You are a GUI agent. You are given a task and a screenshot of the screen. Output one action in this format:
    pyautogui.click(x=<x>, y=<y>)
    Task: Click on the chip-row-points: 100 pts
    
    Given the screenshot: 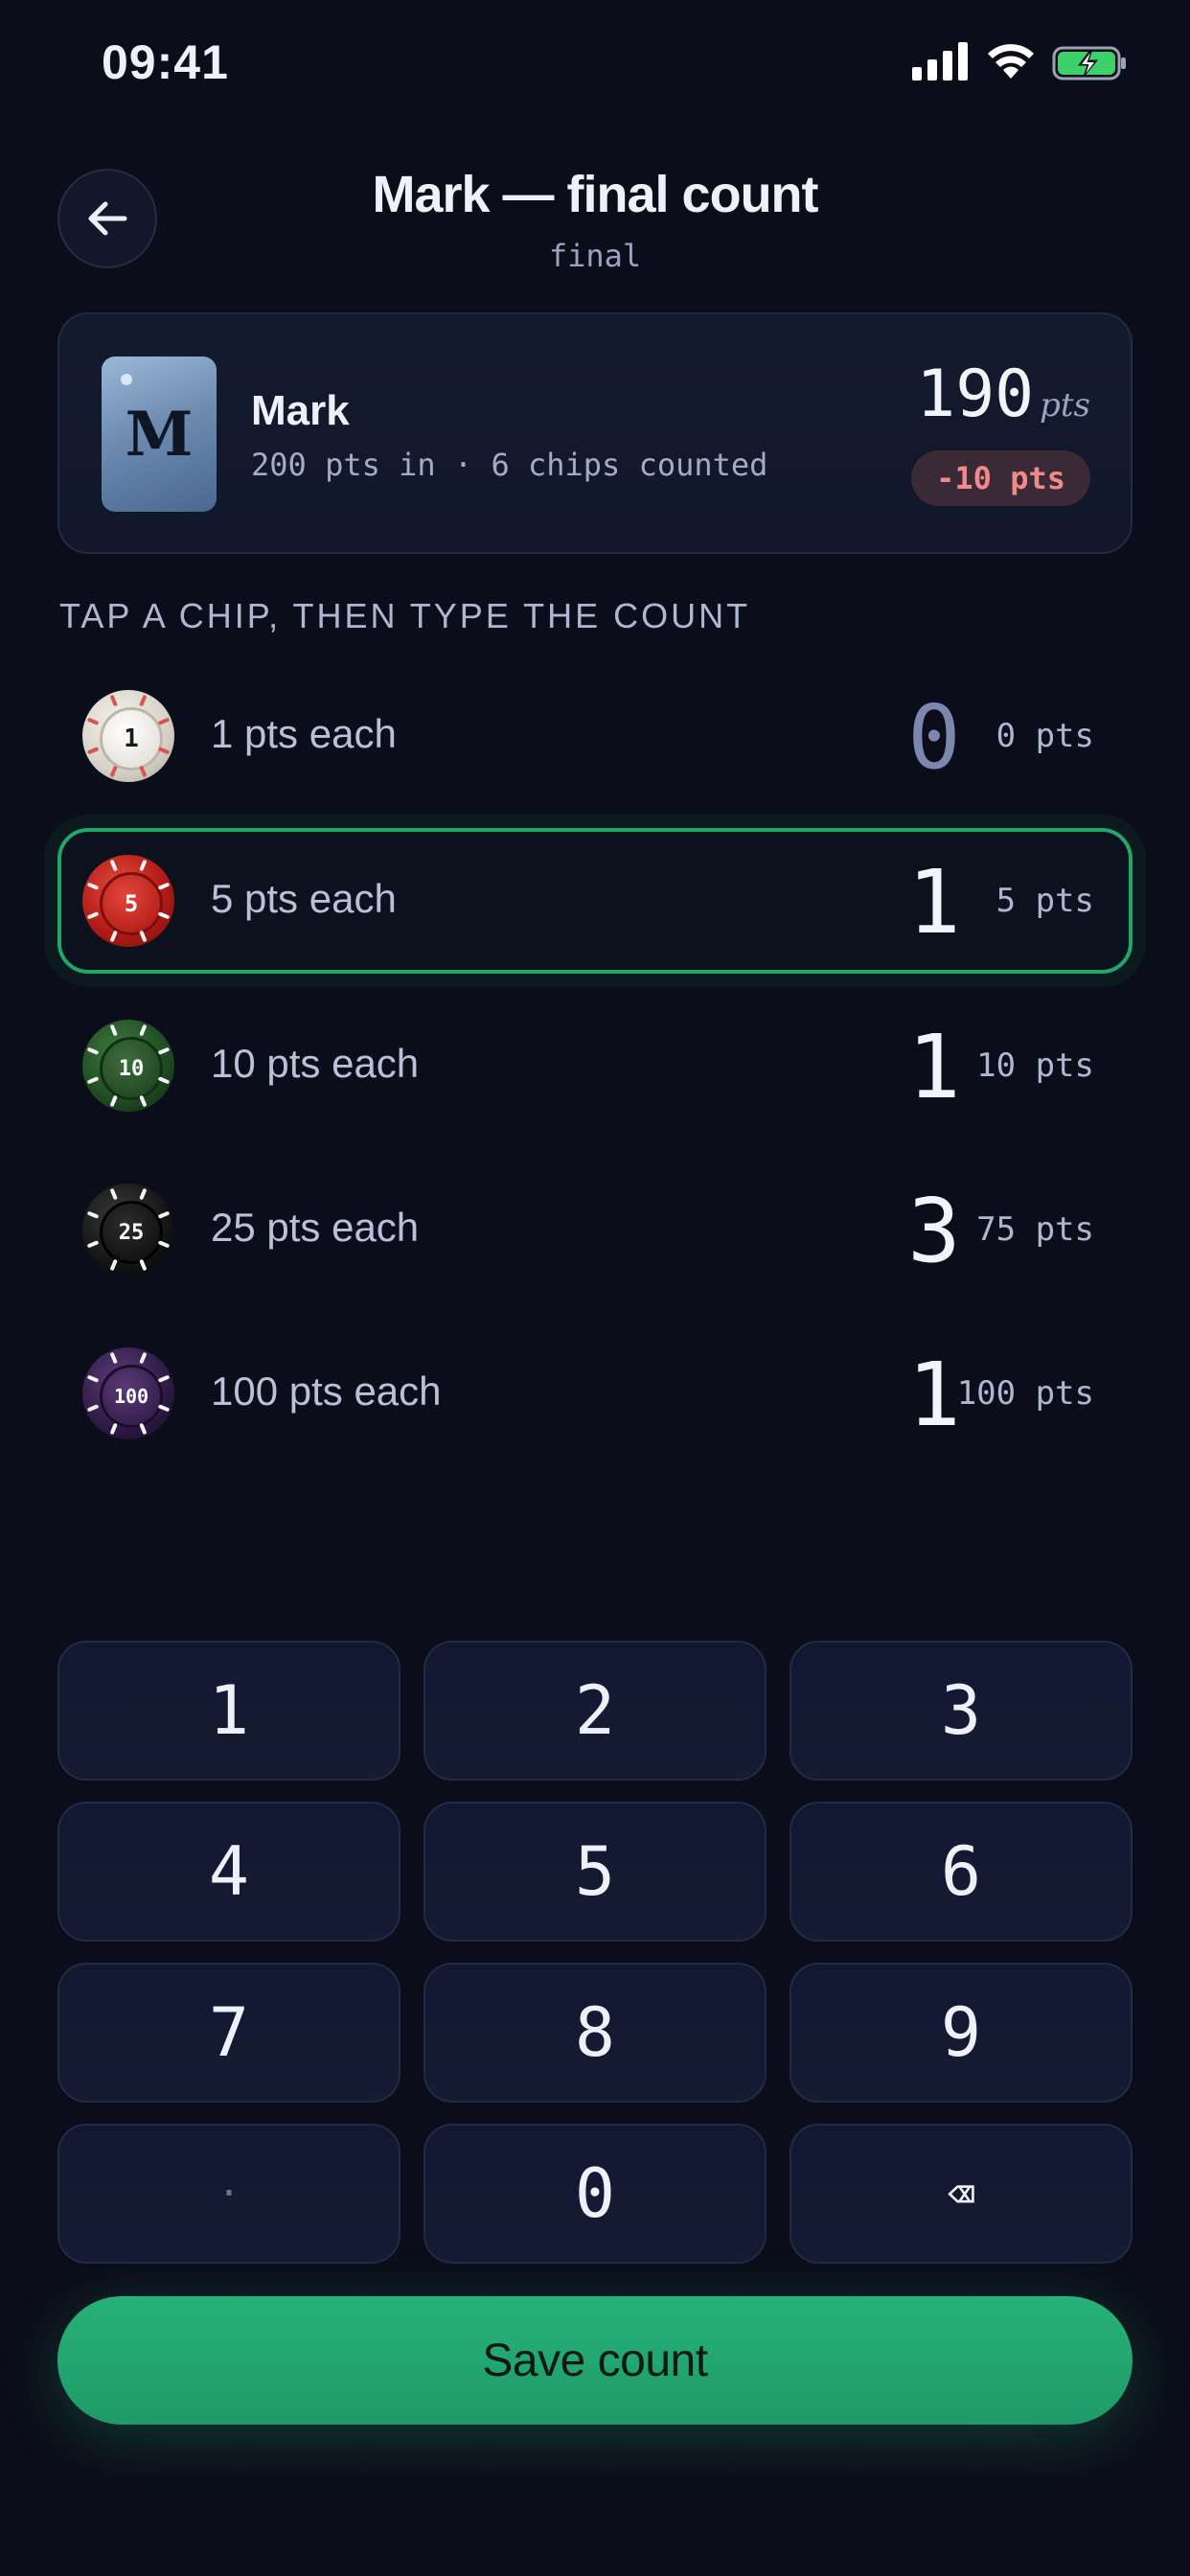 What is the action you would take?
    pyautogui.click(x=1025, y=1393)
    